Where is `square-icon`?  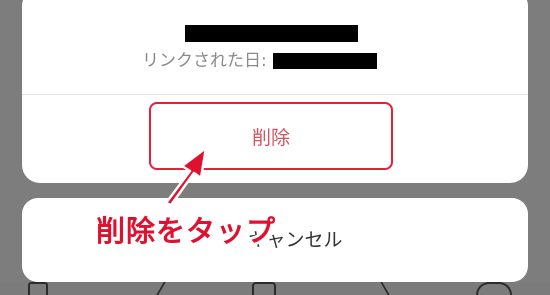
square-icon is located at coordinates (264, 288).